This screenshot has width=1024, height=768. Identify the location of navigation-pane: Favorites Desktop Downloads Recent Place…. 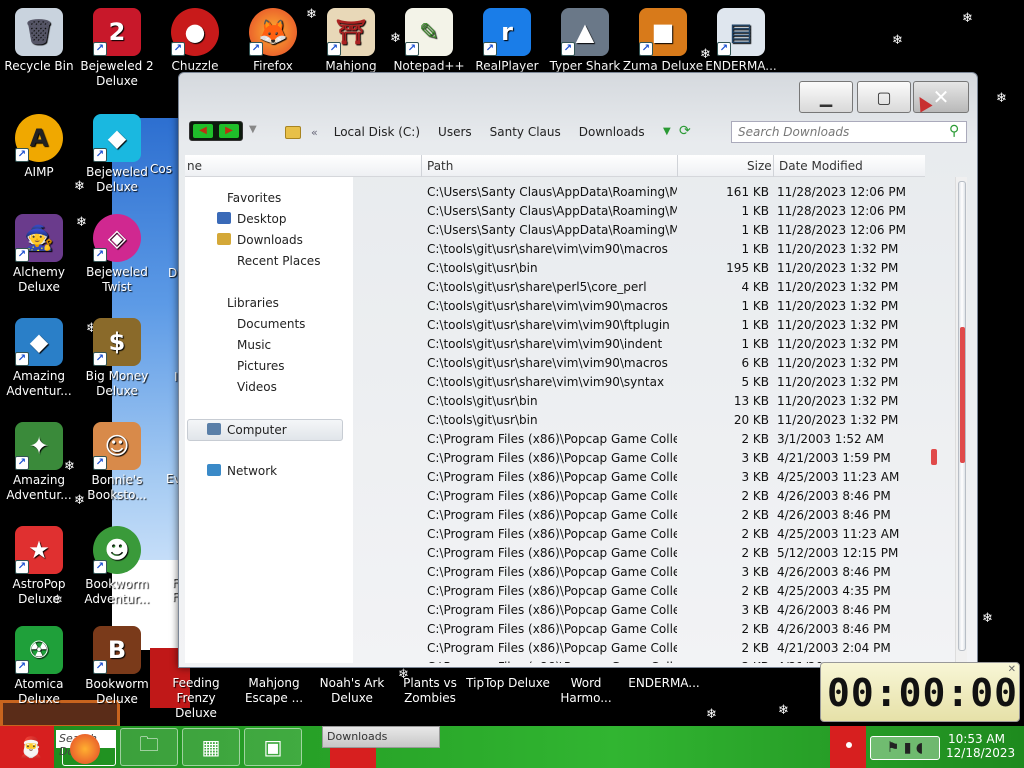
(269, 420).